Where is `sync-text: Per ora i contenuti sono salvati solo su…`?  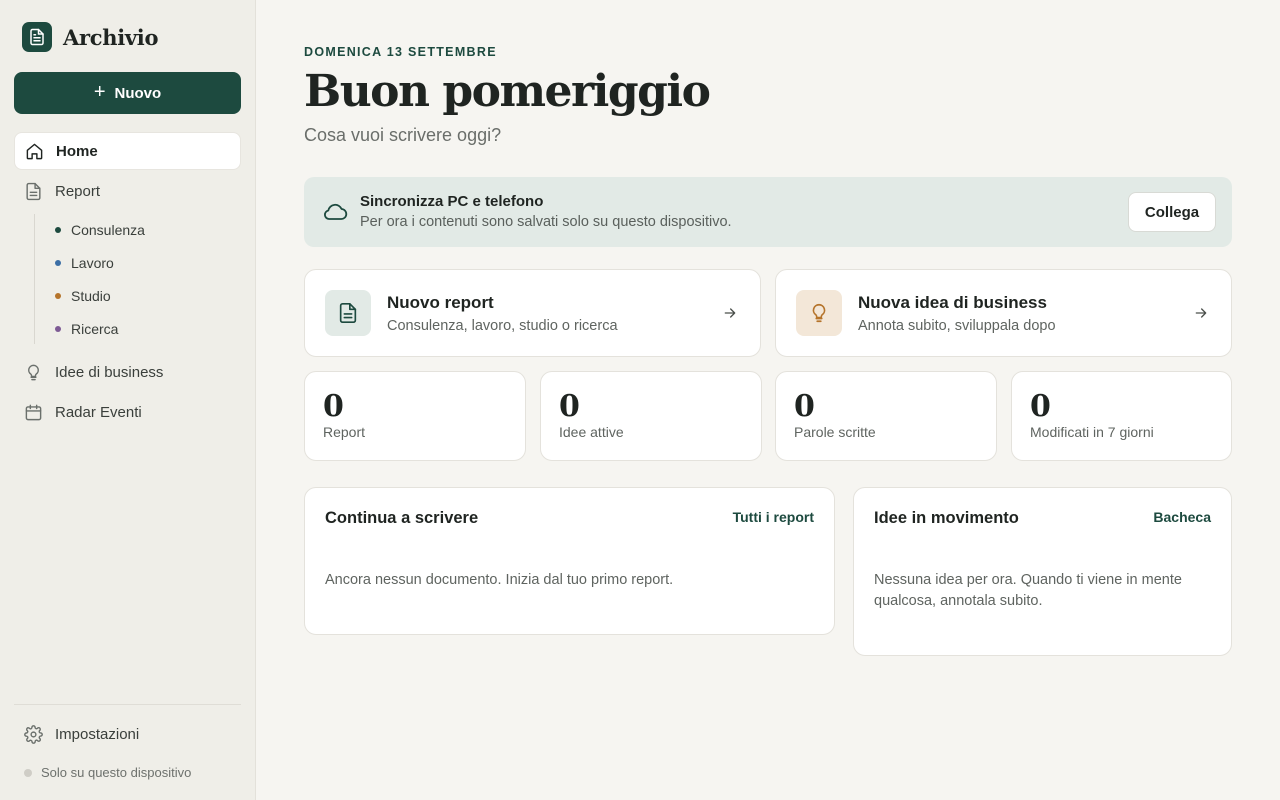
sync-text: Per ora i contenuti sono salvati solo su… is located at coordinates (546, 222).